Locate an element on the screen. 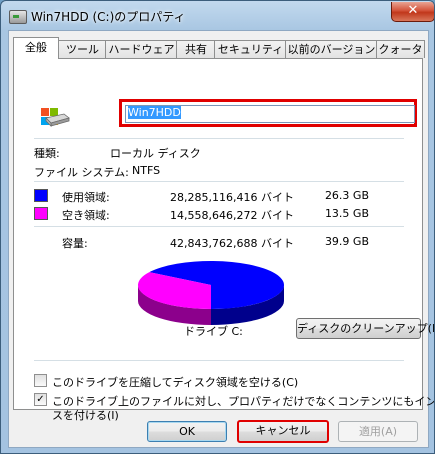 This screenshot has height=454, width=435. disk-usage-pie-chart is located at coordinates (210, 293).